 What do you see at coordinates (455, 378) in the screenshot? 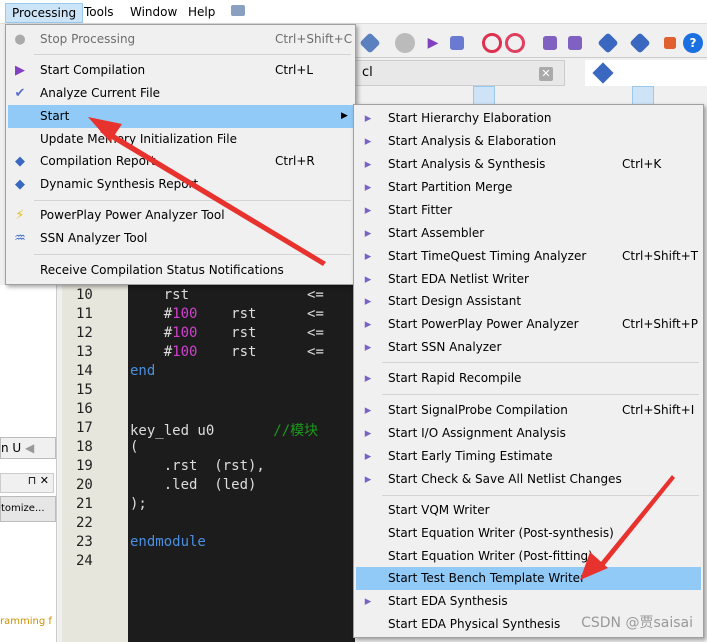
I see `menu-item-label: Start Rapid Recompile` at bounding box center [455, 378].